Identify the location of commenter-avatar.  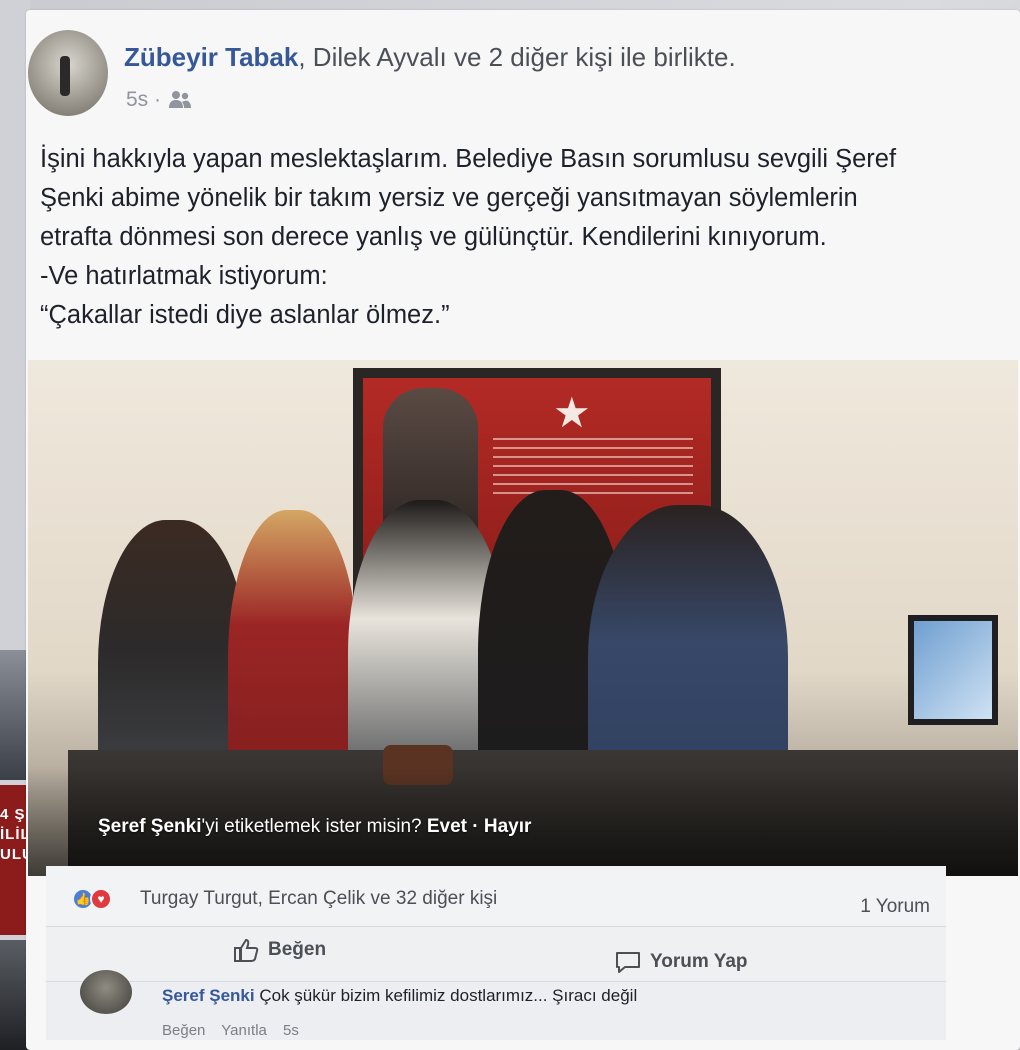
(106, 992).